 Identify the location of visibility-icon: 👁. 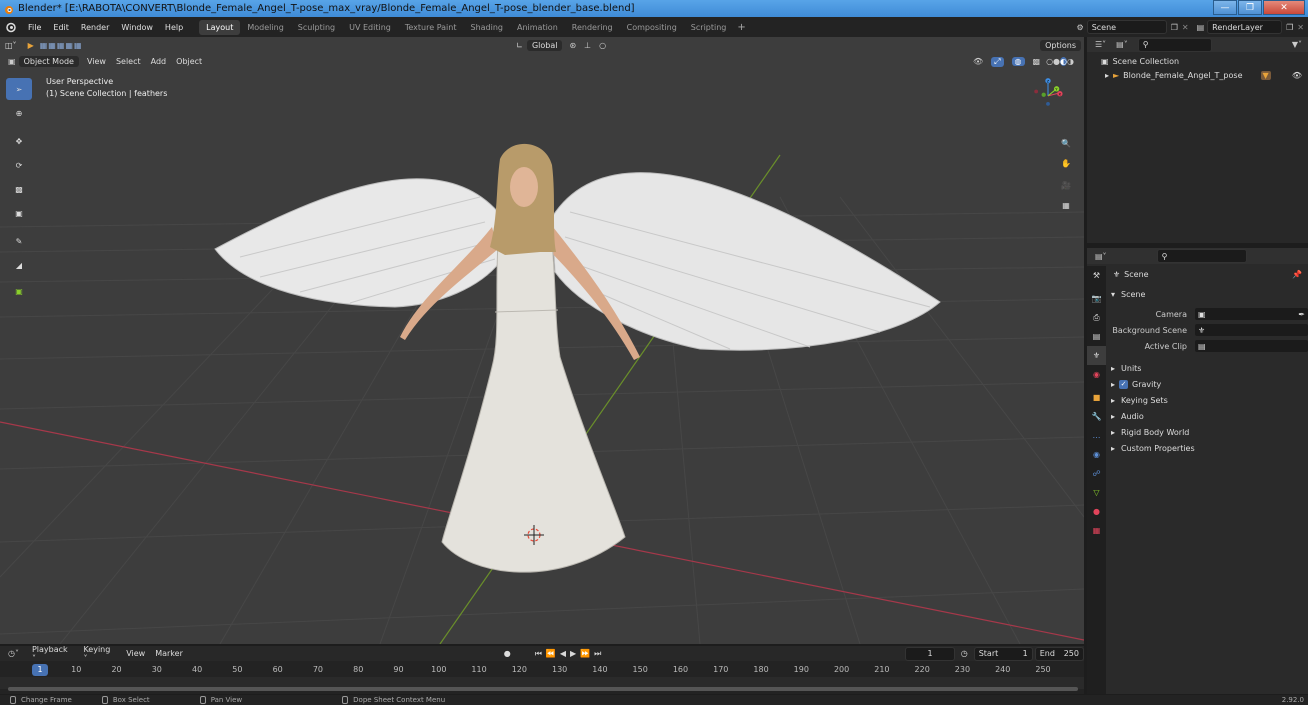
(978, 61).